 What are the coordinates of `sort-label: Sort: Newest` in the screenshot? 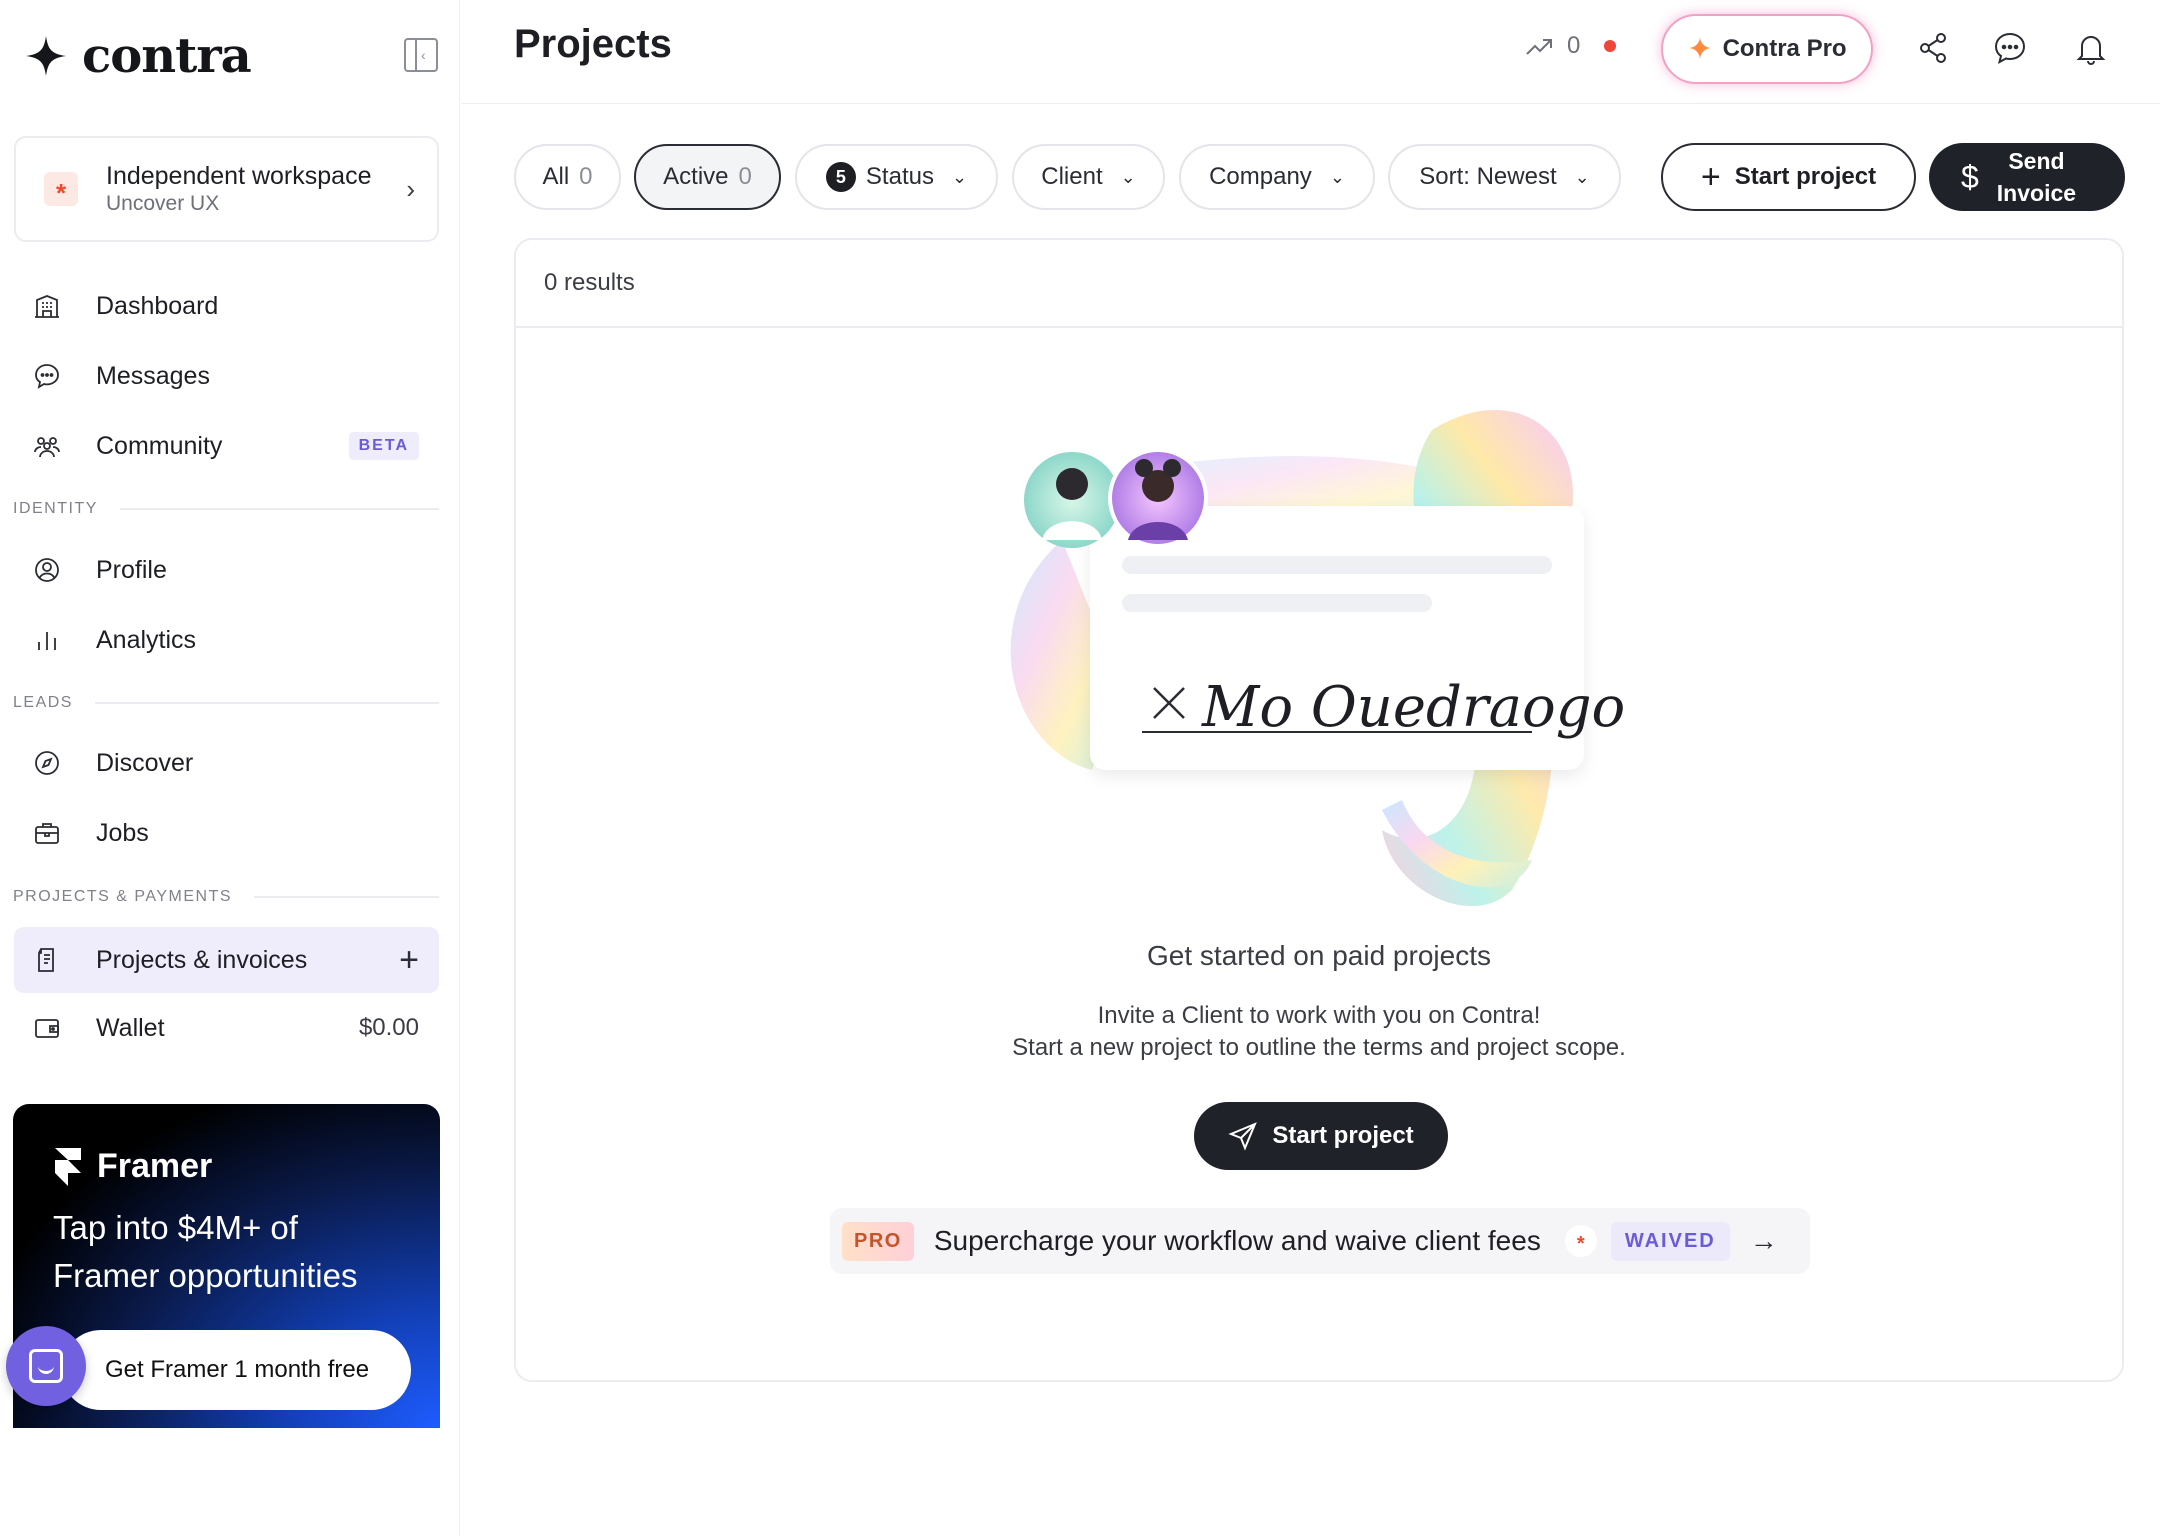 It's located at (1488, 176).